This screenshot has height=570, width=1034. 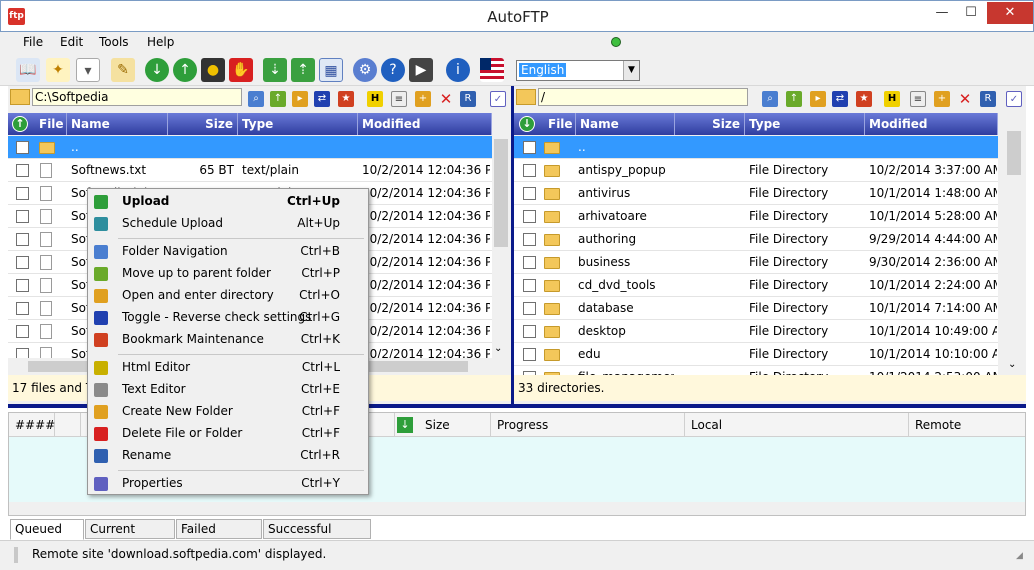 I want to click on menu-item-open-and-enter-directory: Open and enter directory Ctrl+O, so click(x=228, y=296).